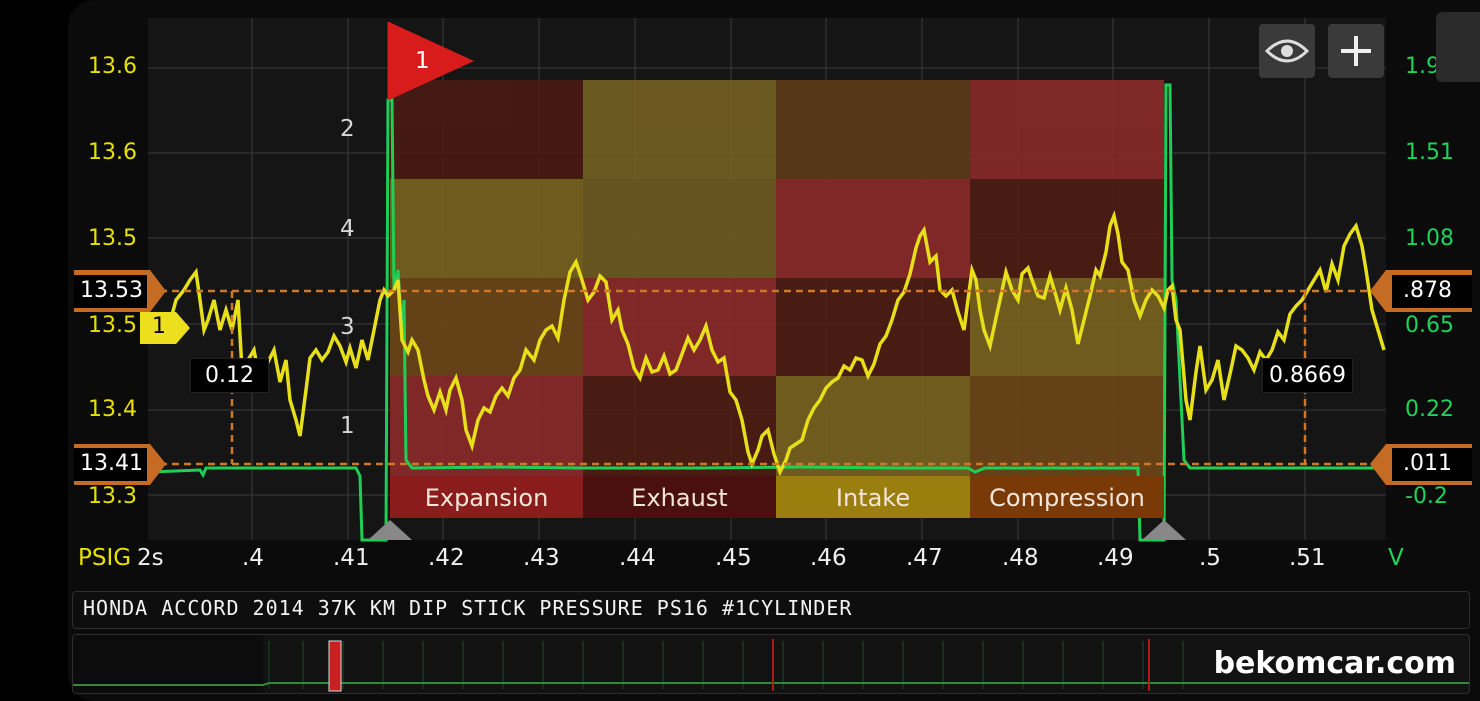 This screenshot has height=701, width=1480. What do you see at coordinates (1429, 325) in the screenshot?
I see `right-axis-tick: 0.65` at bounding box center [1429, 325].